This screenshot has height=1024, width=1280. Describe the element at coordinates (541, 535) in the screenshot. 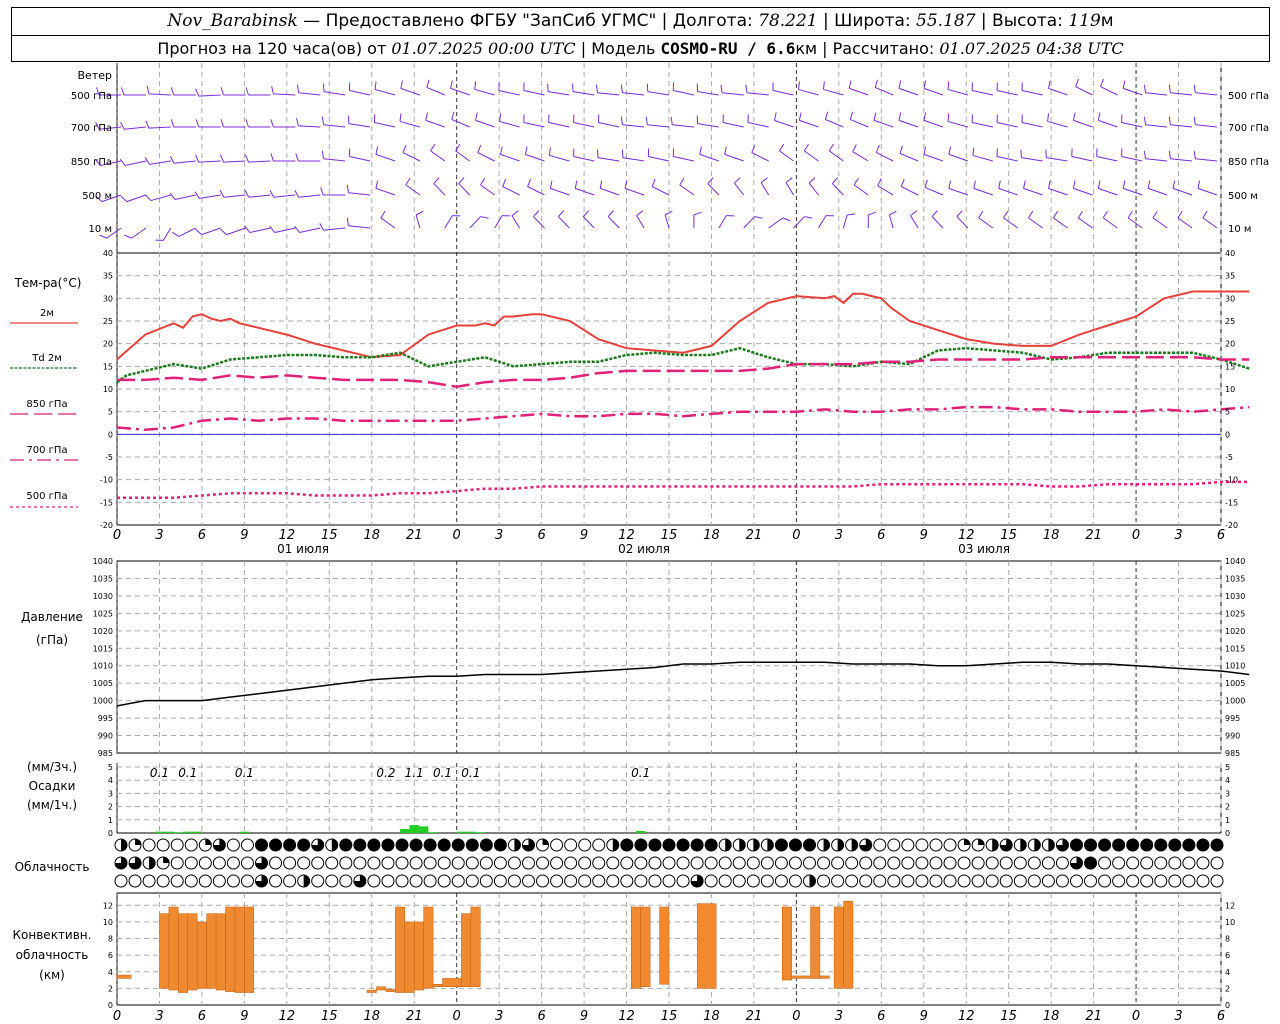

I see `x-tick-label: 6` at that location.